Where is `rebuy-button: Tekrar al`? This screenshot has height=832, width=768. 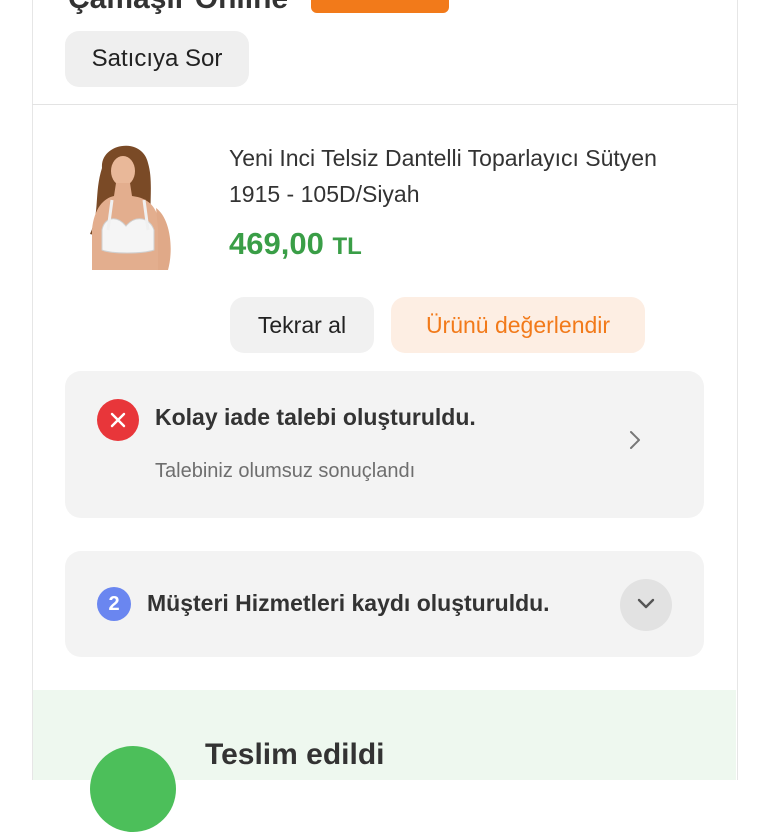 rebuy-button: Tekrar al is located at coordinates (302, 325).